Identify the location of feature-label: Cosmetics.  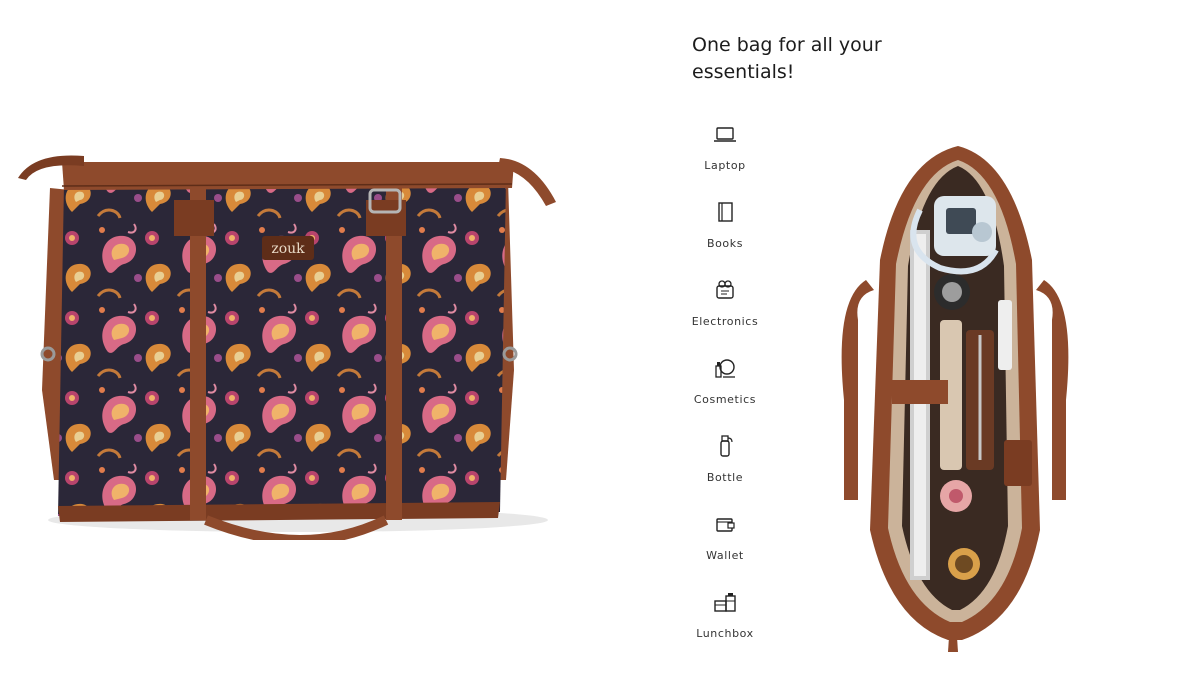
(725, 399).